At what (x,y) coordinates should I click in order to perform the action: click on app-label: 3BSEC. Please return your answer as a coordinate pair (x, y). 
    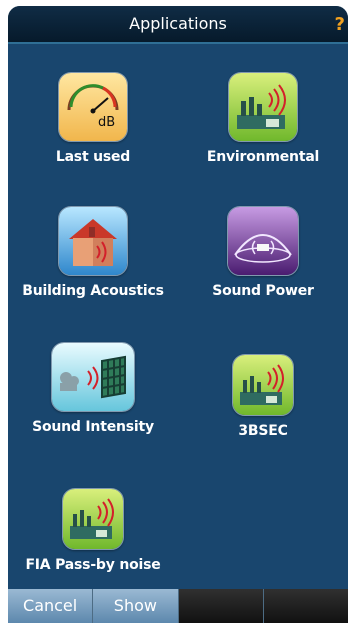
    Looking at the image, I should click on (263, 431).